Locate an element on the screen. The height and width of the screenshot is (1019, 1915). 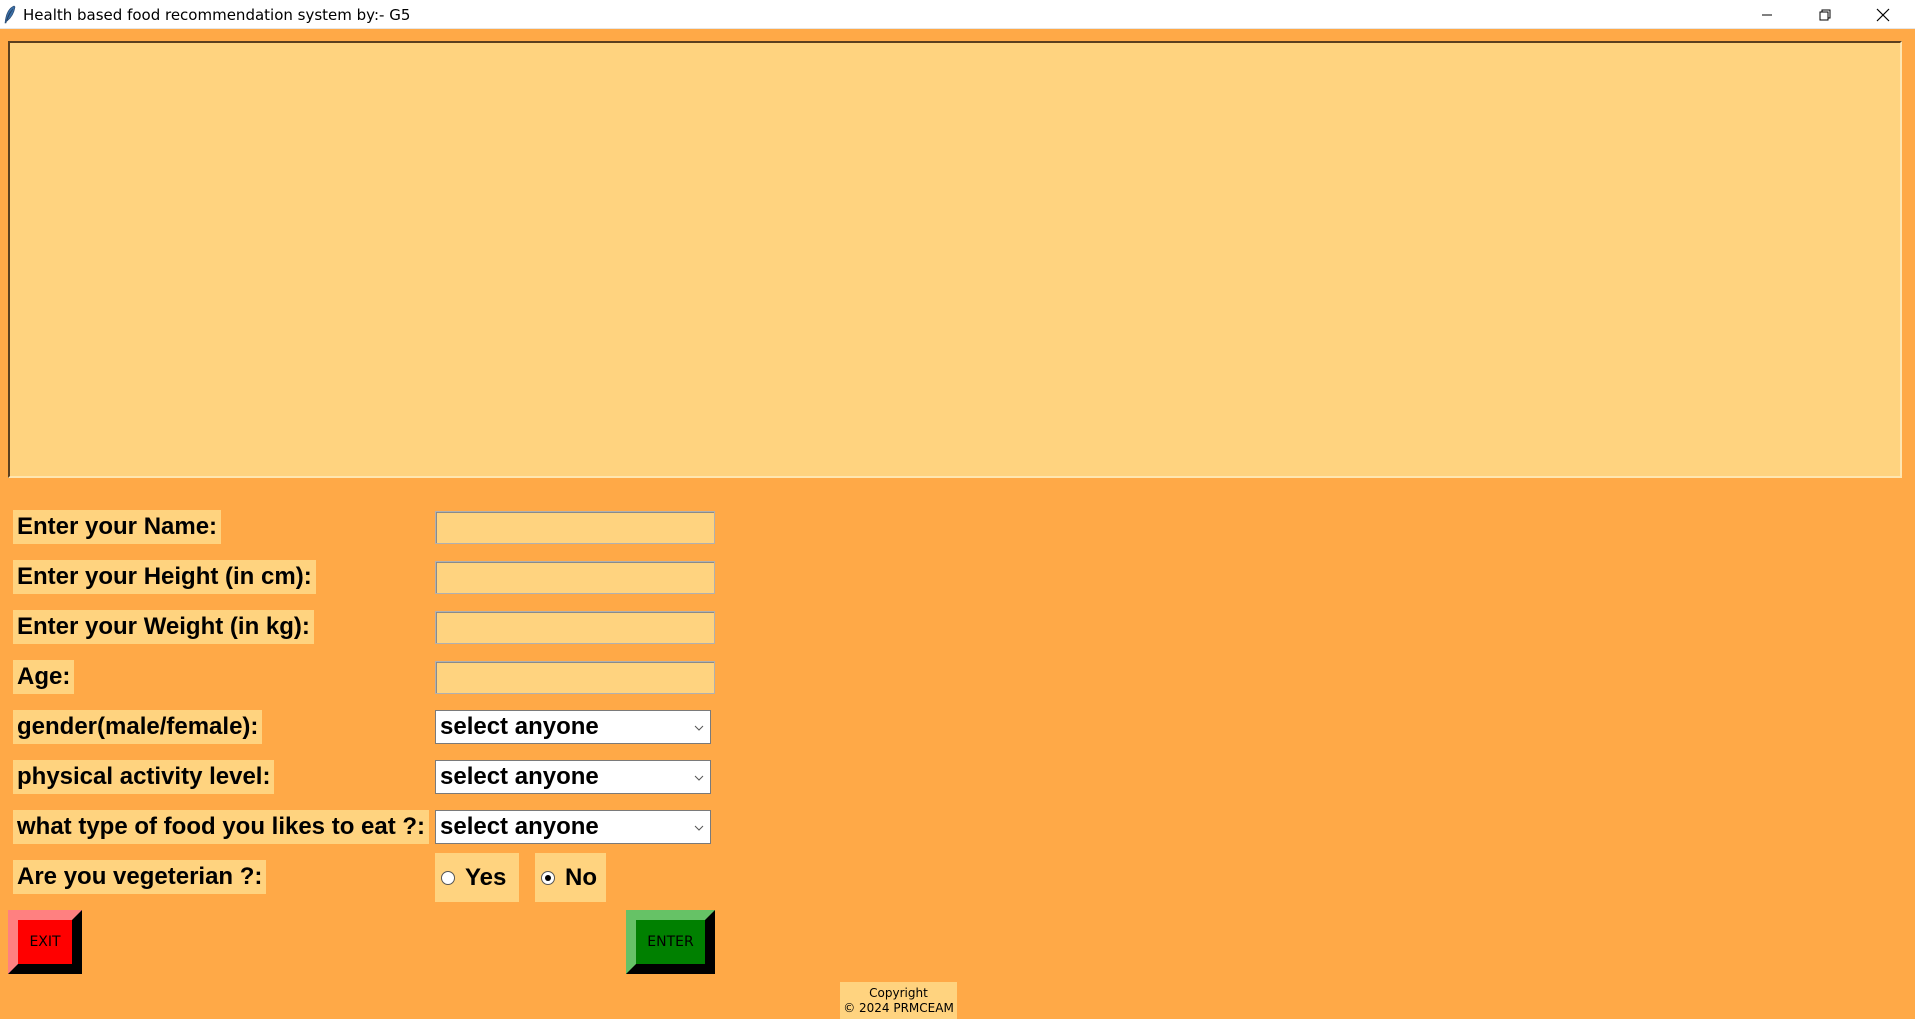
vegetarian-yes-label: Yes is located at coordinates (486, 877).